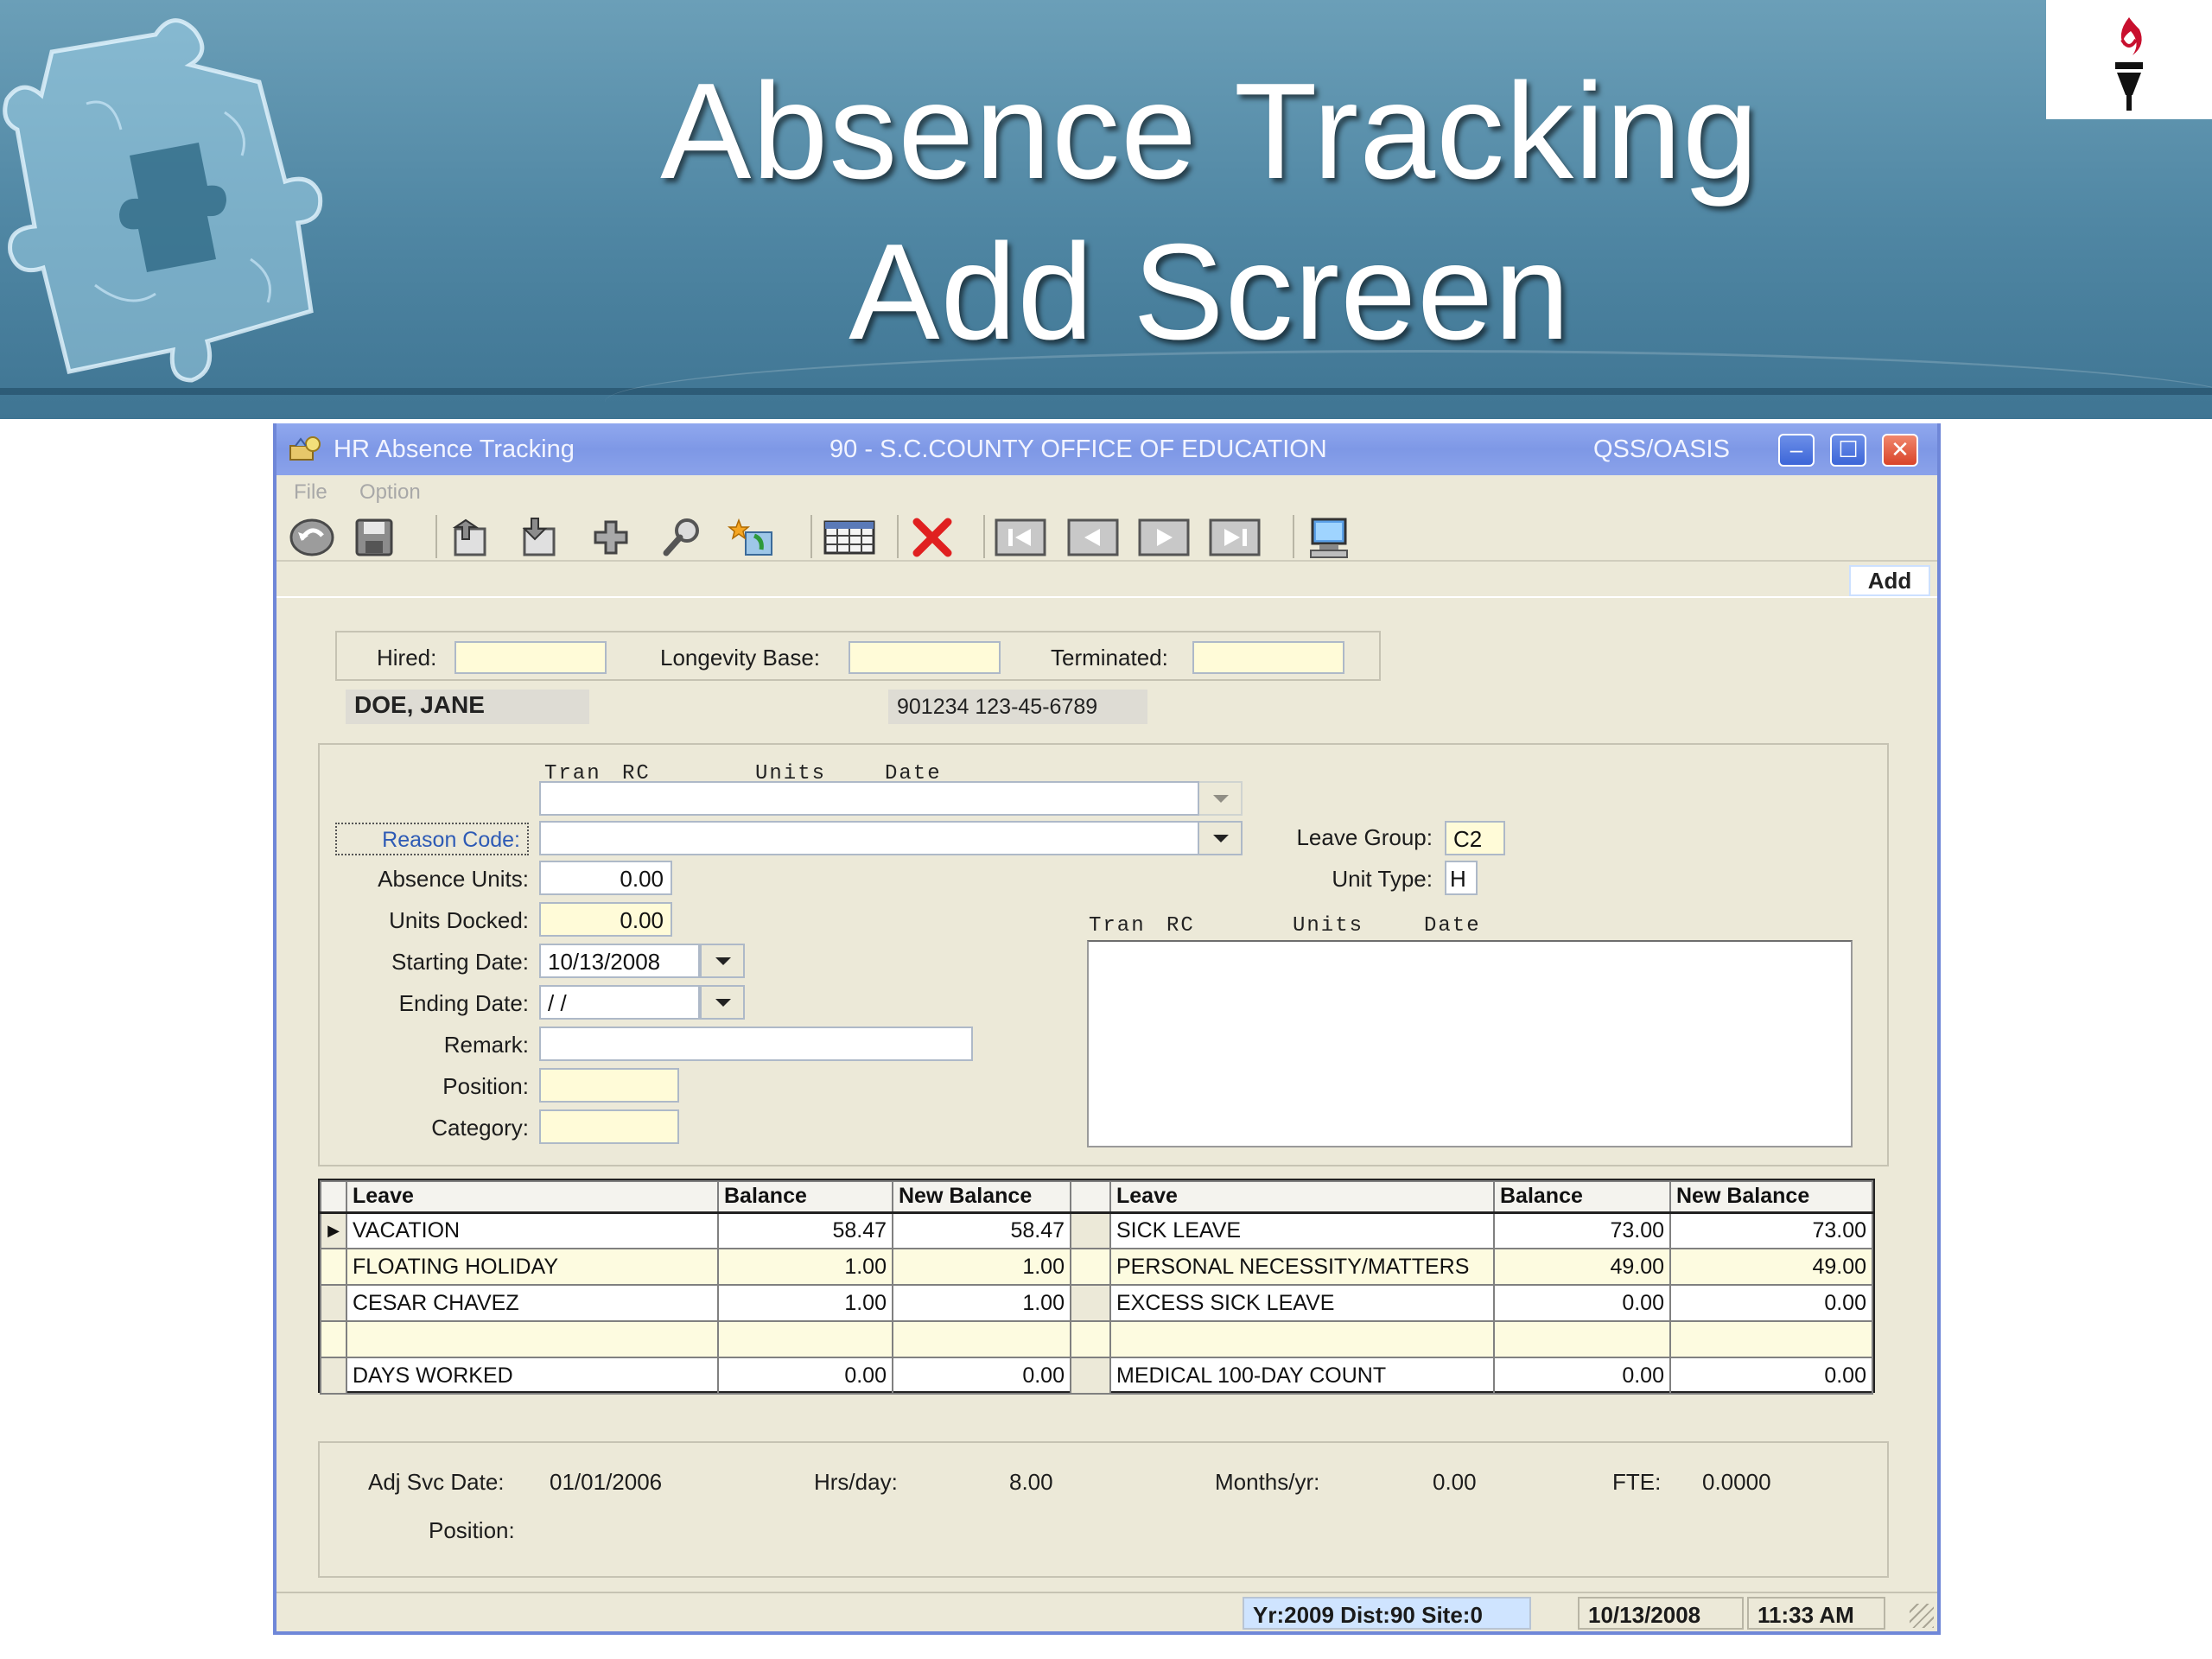 The image size is (2212, 1659). Describe the element at coordinates (485, 1086) in the screenshot. I see `position-label: Position:` at that location.